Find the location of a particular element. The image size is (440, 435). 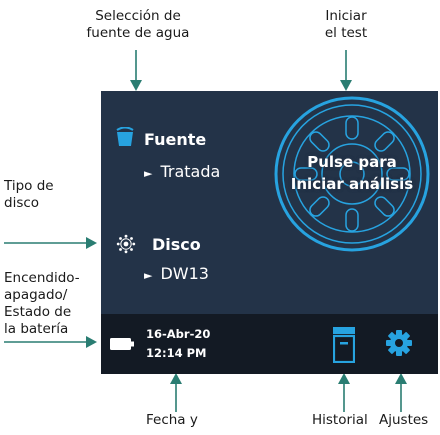

callout-water-source-line1: Selección de is located at coordinates (138, 16).